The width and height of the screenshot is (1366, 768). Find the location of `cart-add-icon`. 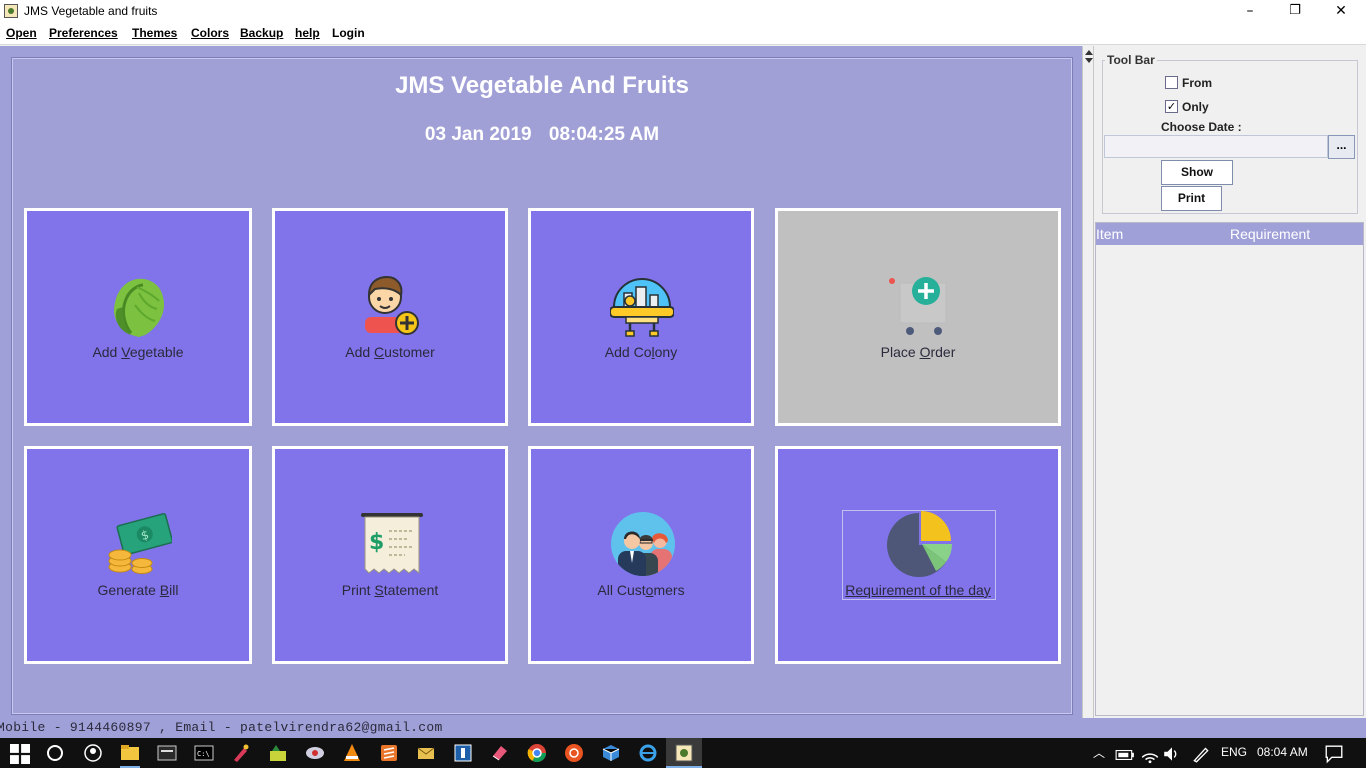

cart-add-icon is located at coordinates (918, 306).